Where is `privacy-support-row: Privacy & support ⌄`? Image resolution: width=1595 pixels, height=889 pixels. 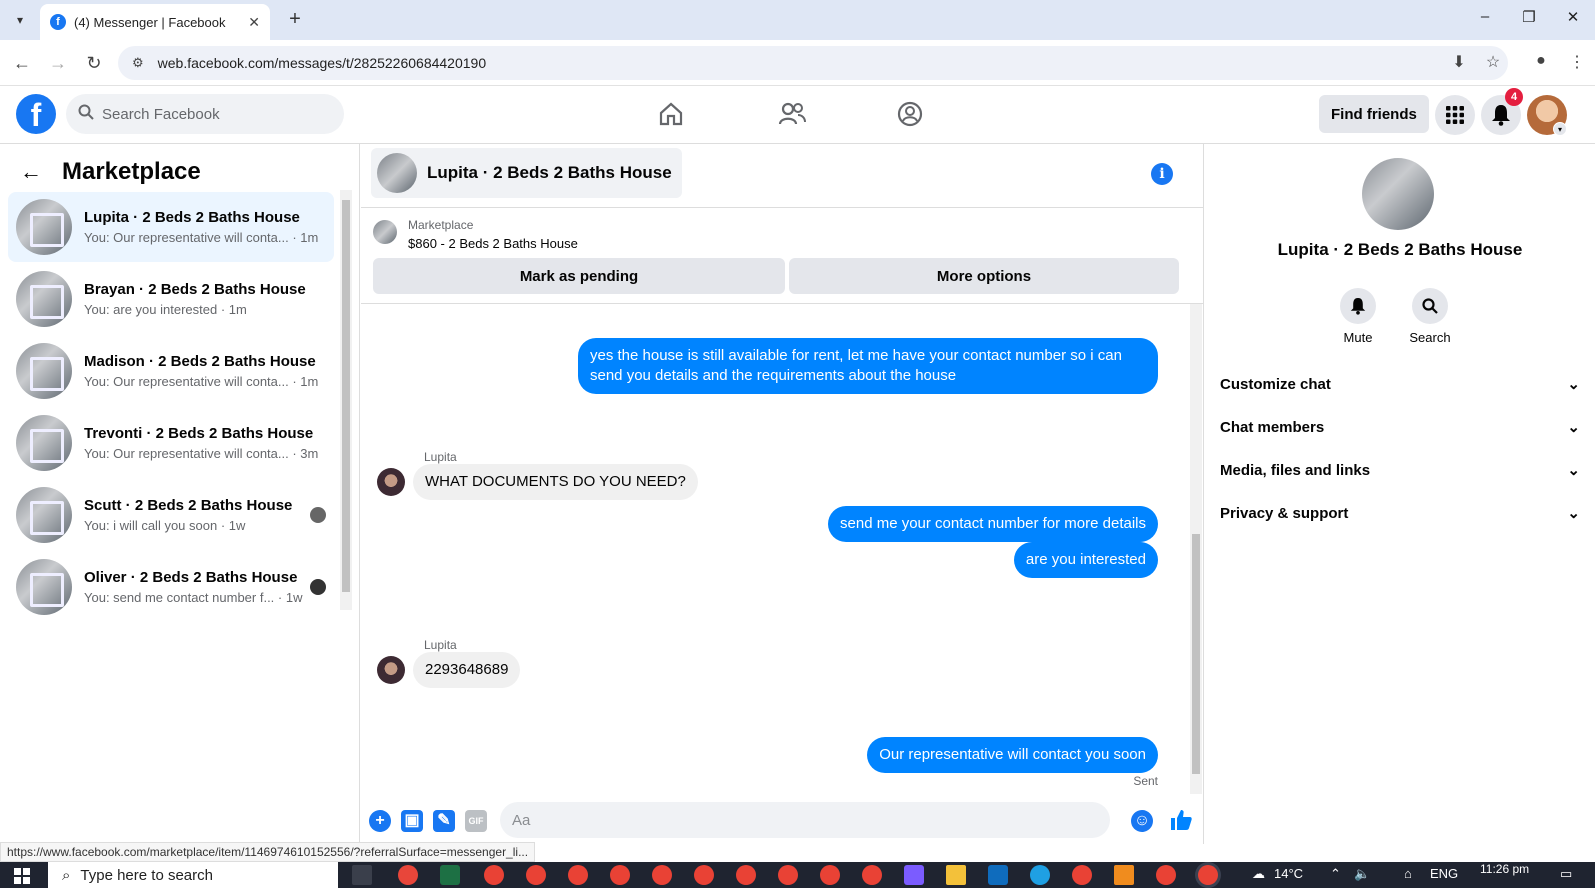
privacy-support-row: Privacy & support ⌄ is located at coordinates (1400, 513).